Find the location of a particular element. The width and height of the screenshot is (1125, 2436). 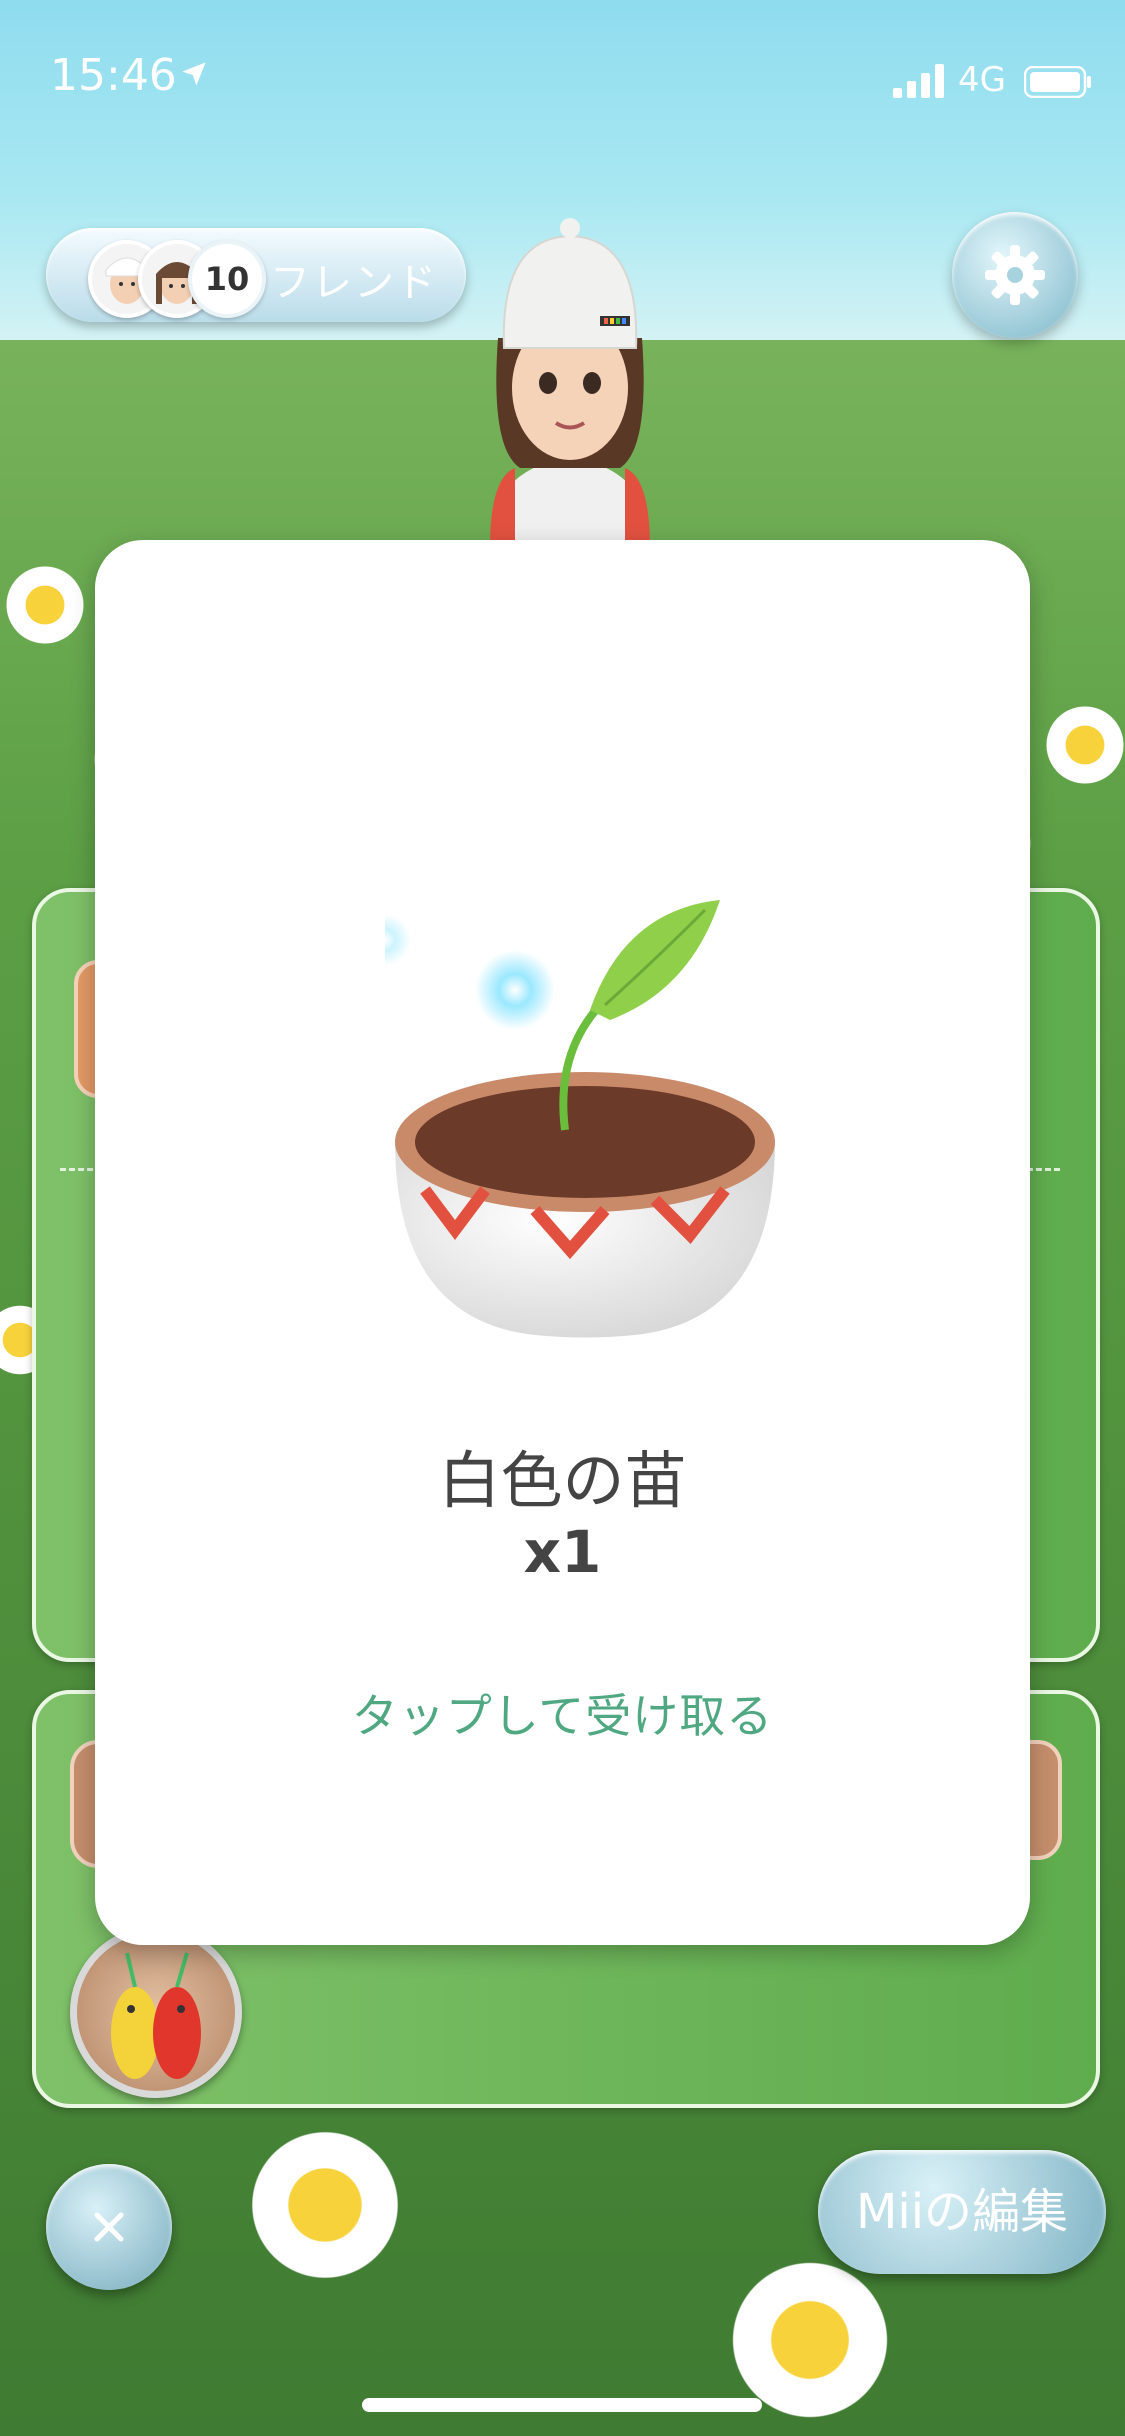

close-button is located at coordinates (109, 2227).